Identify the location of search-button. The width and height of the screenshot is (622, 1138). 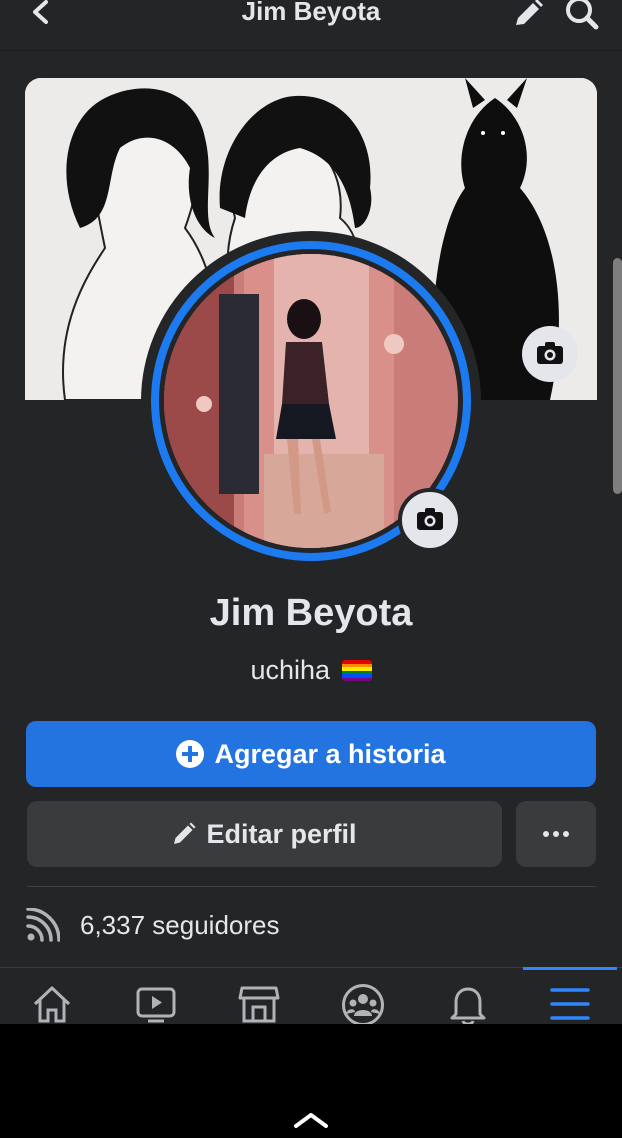
(582, 15).